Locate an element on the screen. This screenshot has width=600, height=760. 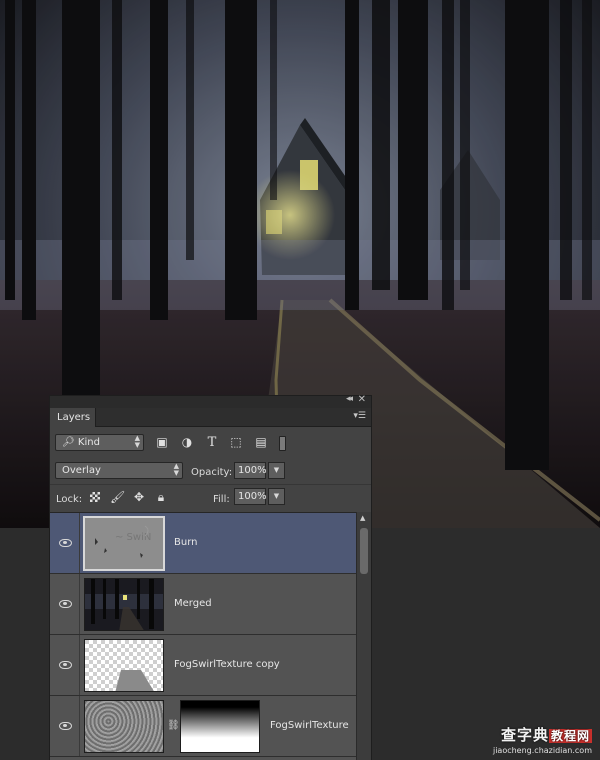
watermark-url: jiaocheng.chazidian.com is located at coordinates (542, 750).